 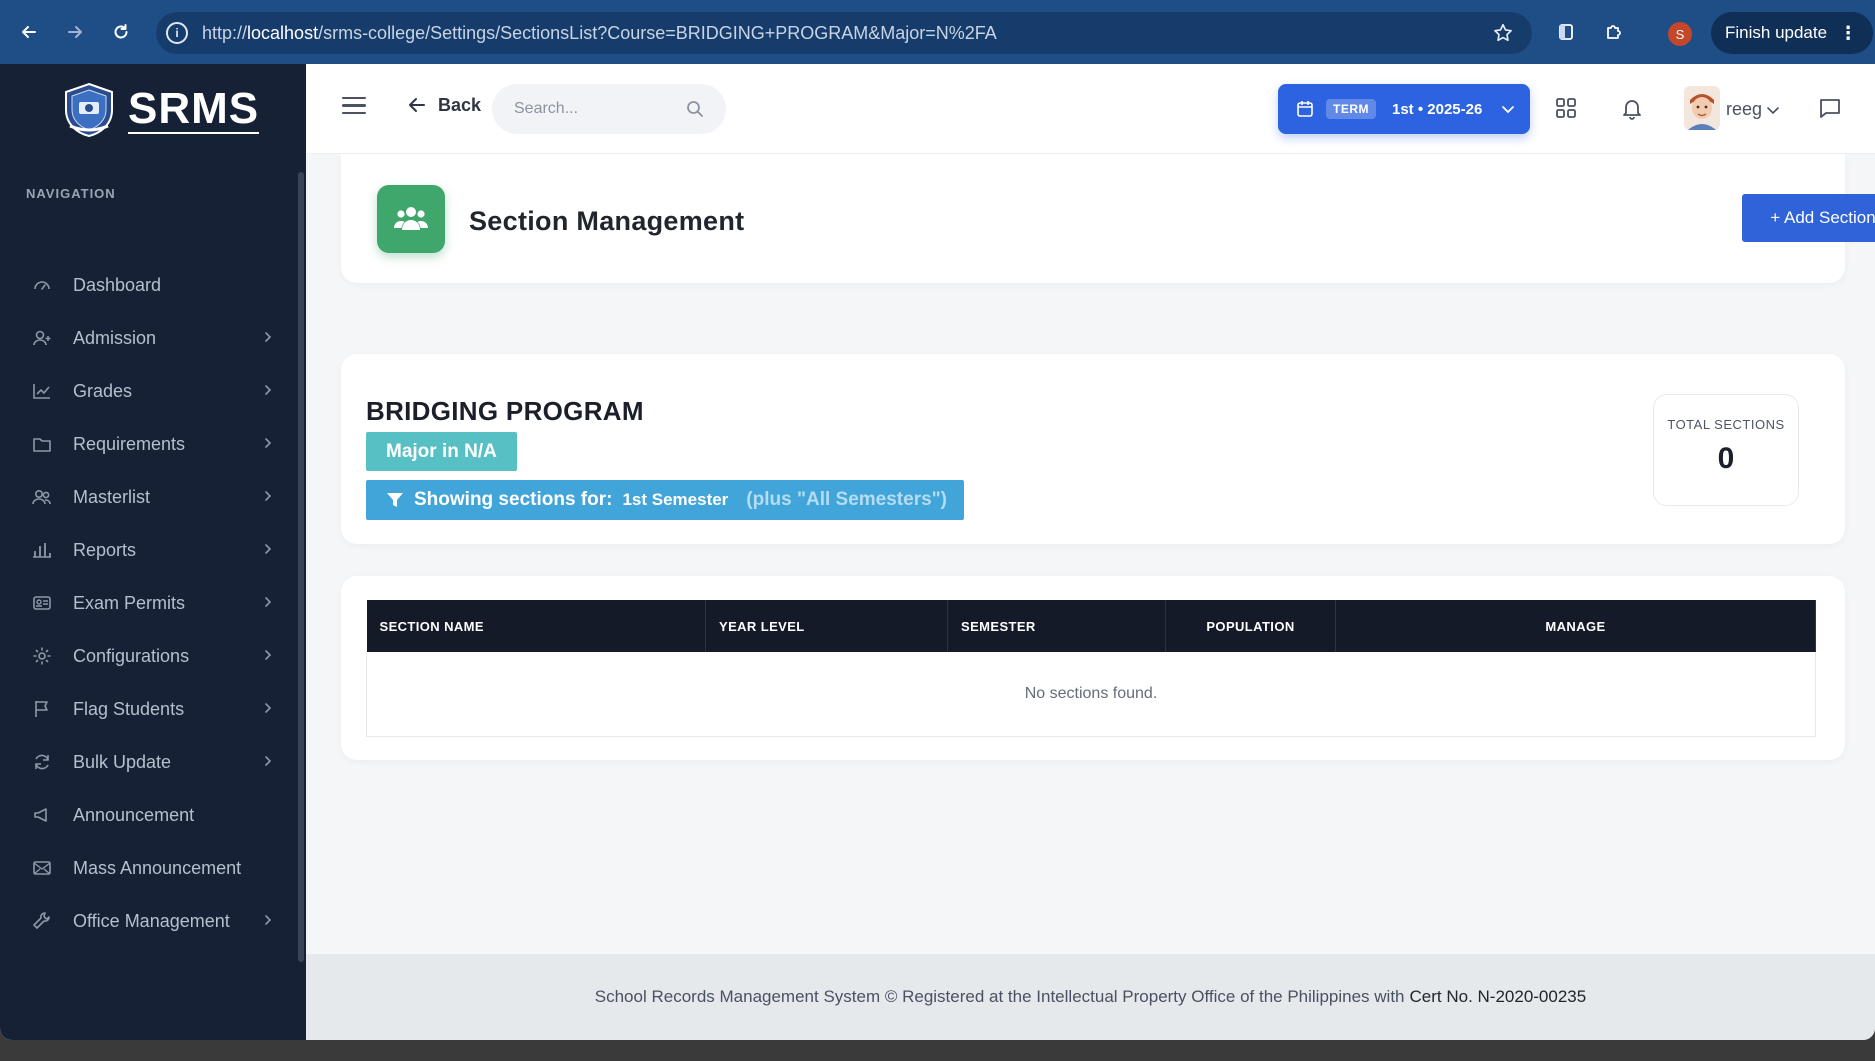 I want to click on sidebar-item-grades: Grades, so click(x=148, y=391).